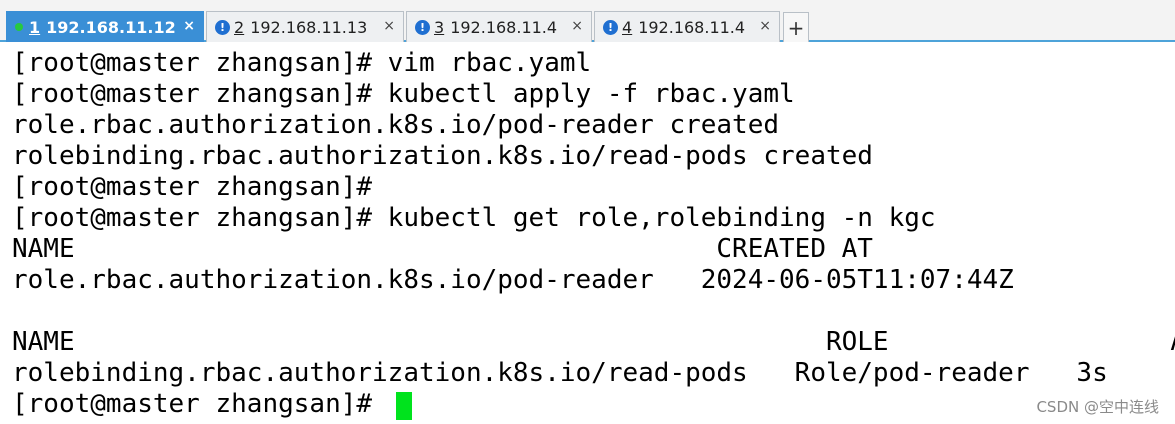  What do you see at coordinates (404, 406) in the screenshot?
I see `terminal-cursor` at bounding box center [404, 406].